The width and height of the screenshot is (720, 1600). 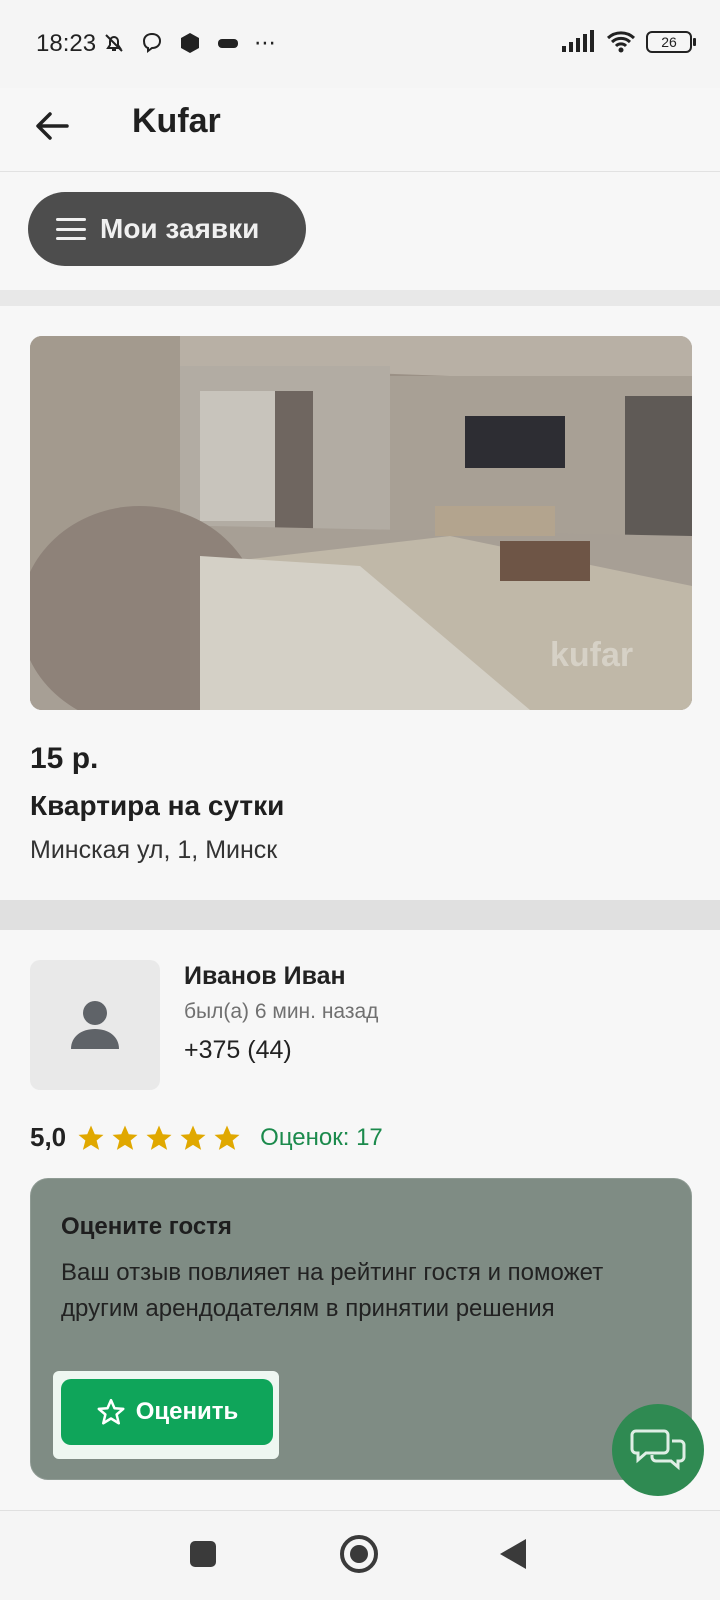 I want to click on back-button, so click(x=52, y=126).